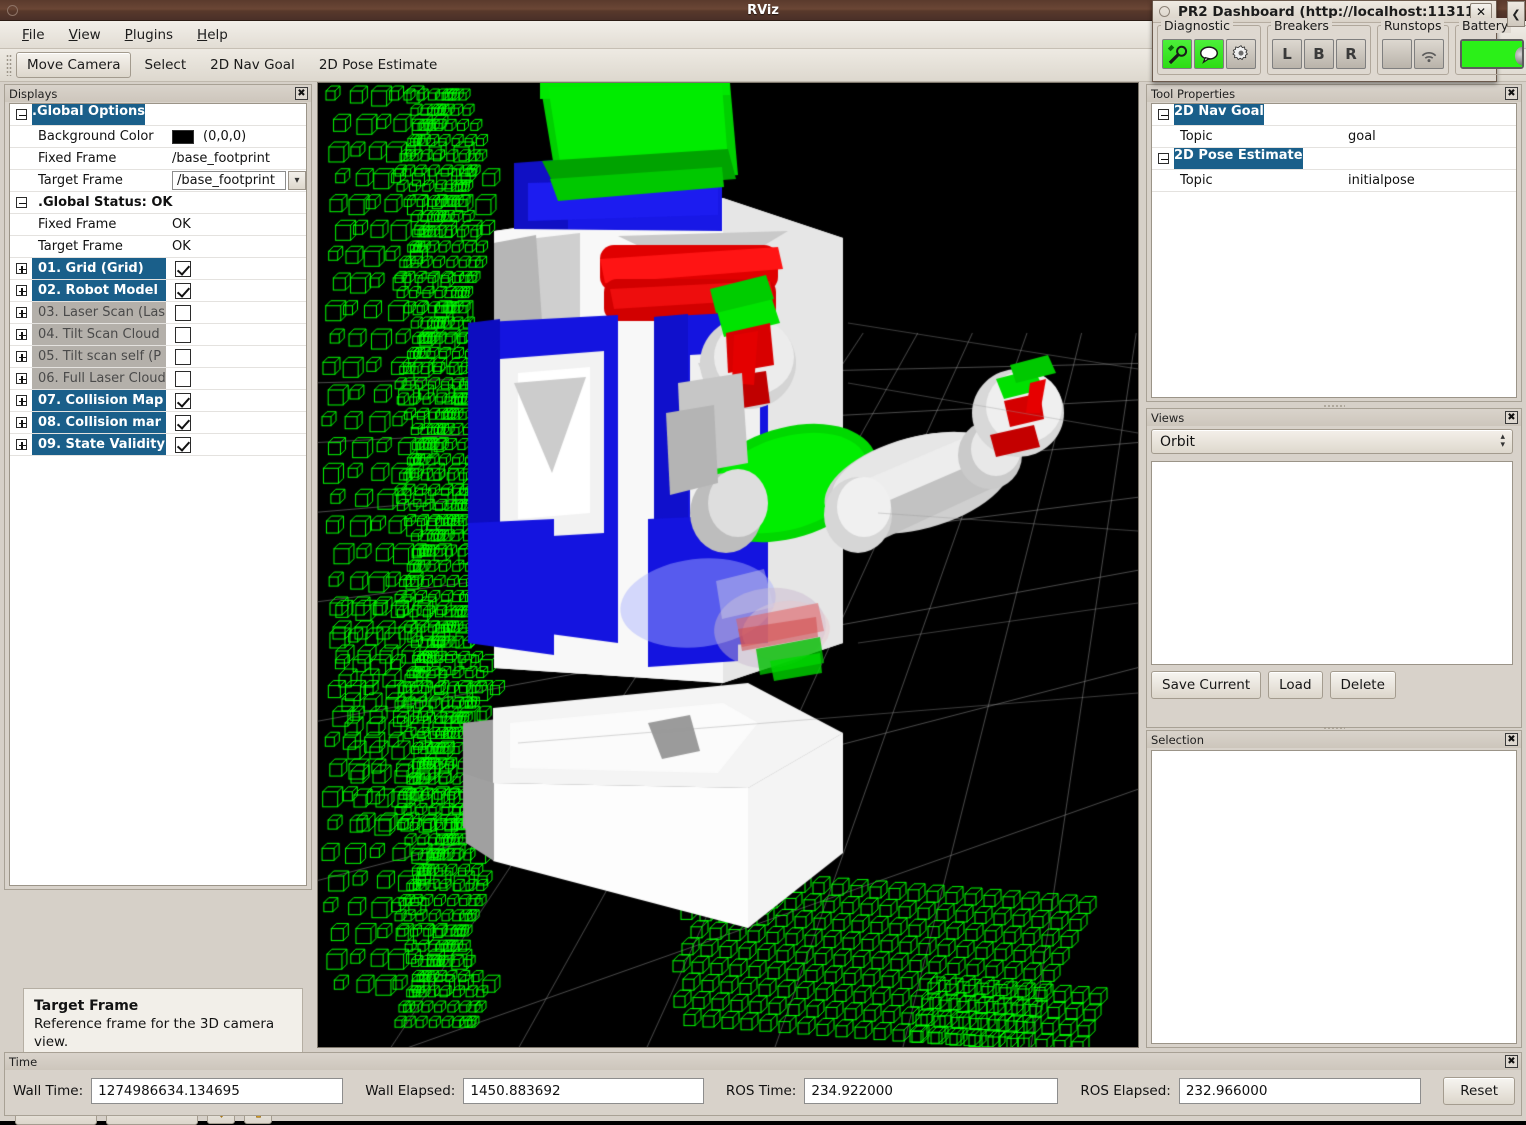 This screenshot has width=1526, height=1125. Describe the element at coordinates (1177, 53) in the screenshot. I see `wrench-icon` at that location.